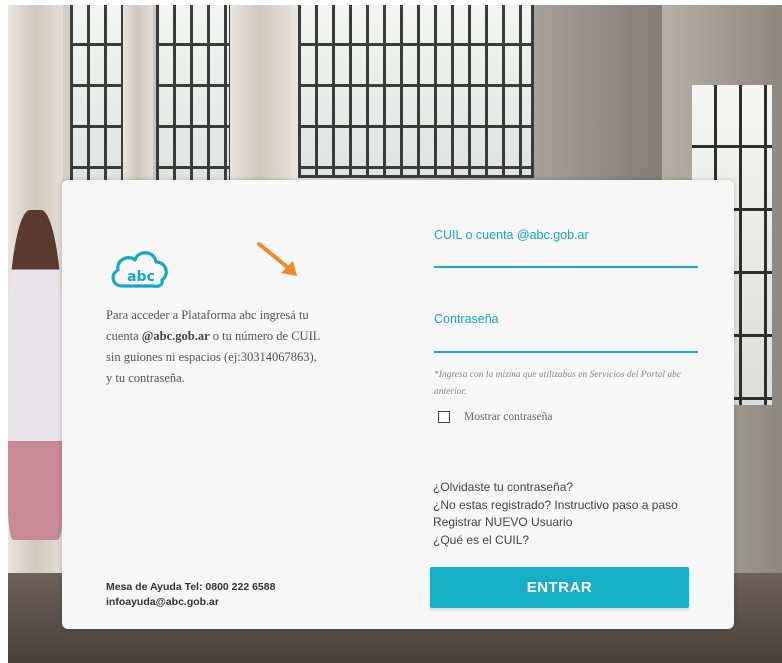 The image size is (782, 663). What do you see at coordinates (277, 259) in the screenshot?
I see `arrow-icon` at bounding box center [277, 259].